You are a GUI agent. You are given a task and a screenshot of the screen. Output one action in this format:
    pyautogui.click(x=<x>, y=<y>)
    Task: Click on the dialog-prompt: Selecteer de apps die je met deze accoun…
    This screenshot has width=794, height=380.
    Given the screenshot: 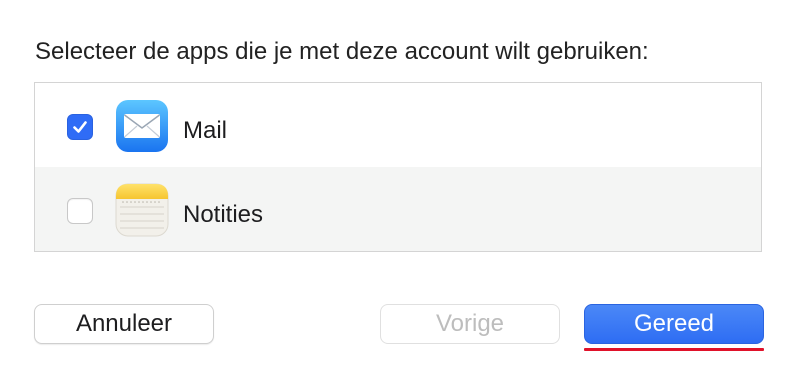 What is the action you would take?
    pyautogui.click(x=342, y=51)
    